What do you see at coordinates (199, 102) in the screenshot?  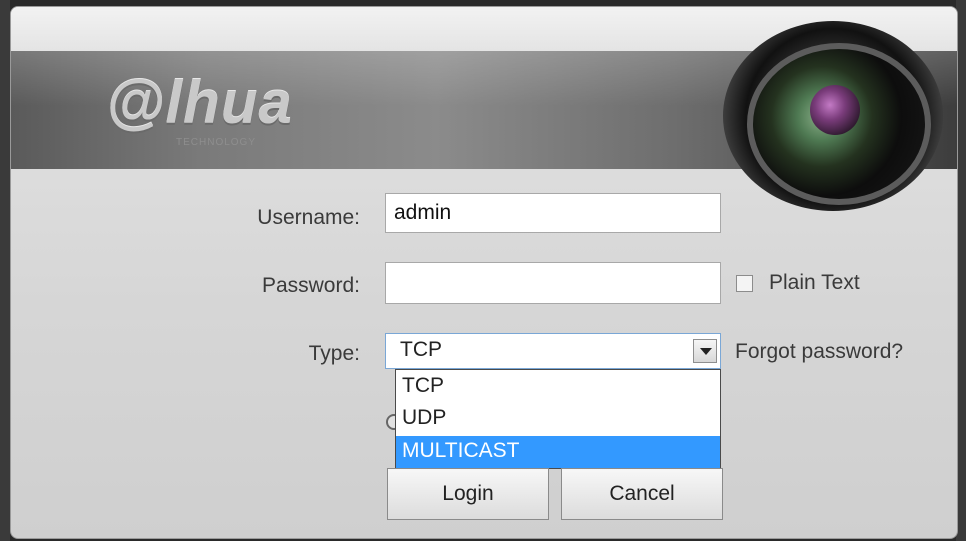 I see `brand-logo: @lhua` at bounding box center [199, 102].